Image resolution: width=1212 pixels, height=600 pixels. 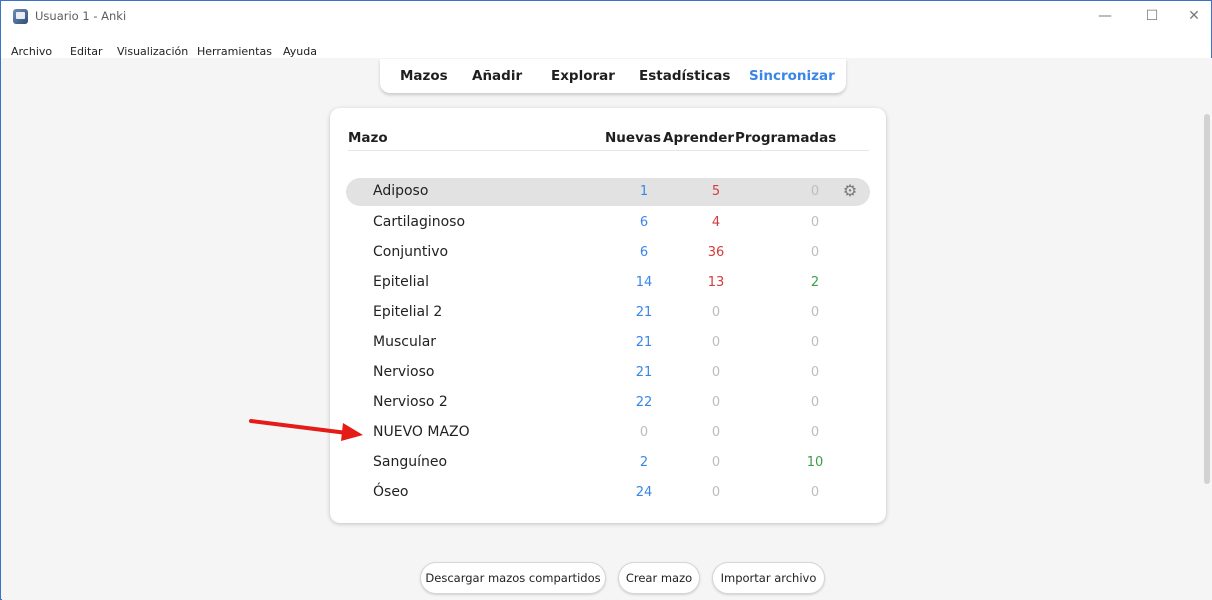 I want to click on menu-archivo: Archivo, so click(x=31, y=51).